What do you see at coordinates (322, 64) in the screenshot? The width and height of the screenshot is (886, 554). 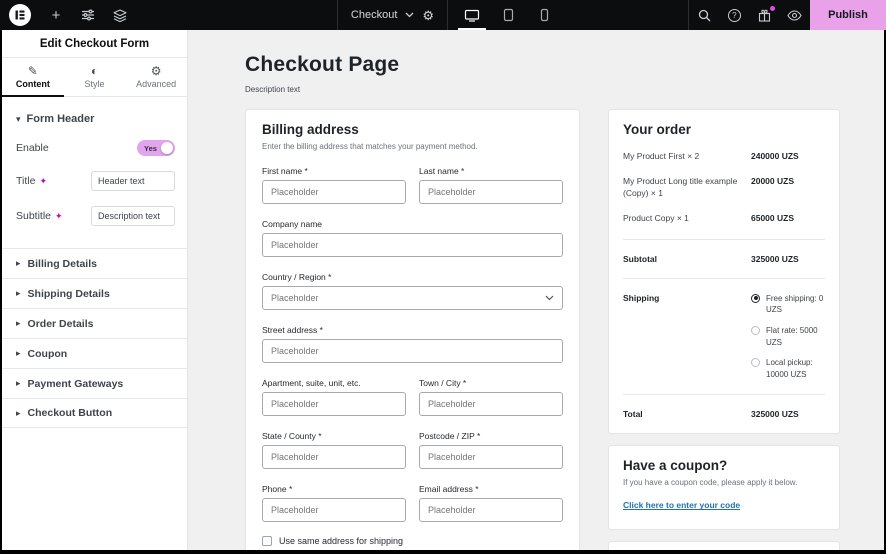 I see `page-title: Checkout Page` at bounding box center [322, 64].